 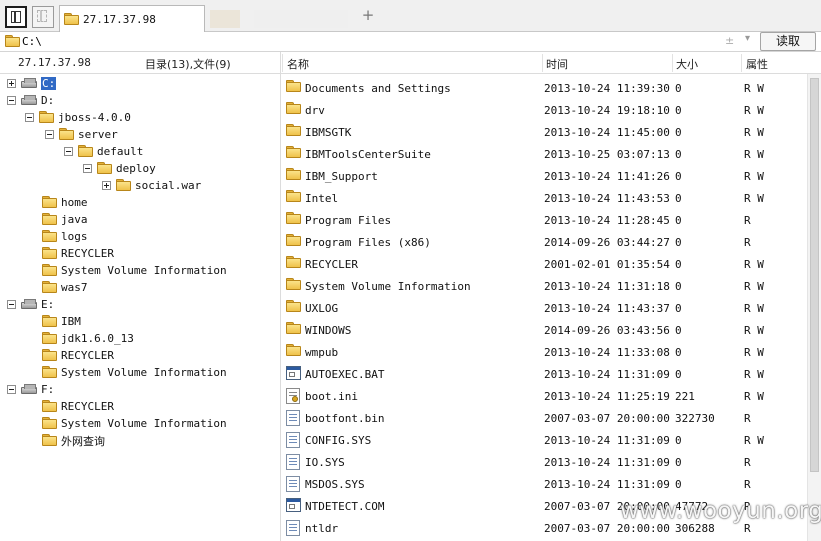 What do you see at coordinates (83, 441) in the screenshot?
I see `tree-item-label: 外网查询` at bounding box center [83, 441].